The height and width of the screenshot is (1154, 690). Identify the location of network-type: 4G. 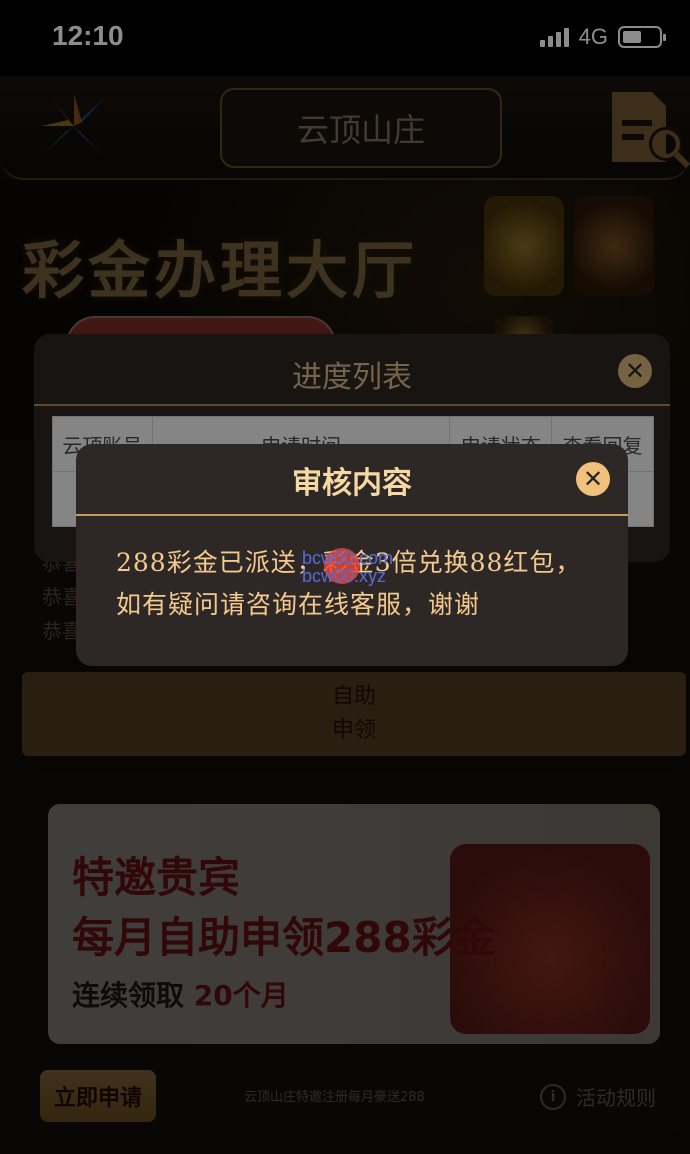
(593, 36).